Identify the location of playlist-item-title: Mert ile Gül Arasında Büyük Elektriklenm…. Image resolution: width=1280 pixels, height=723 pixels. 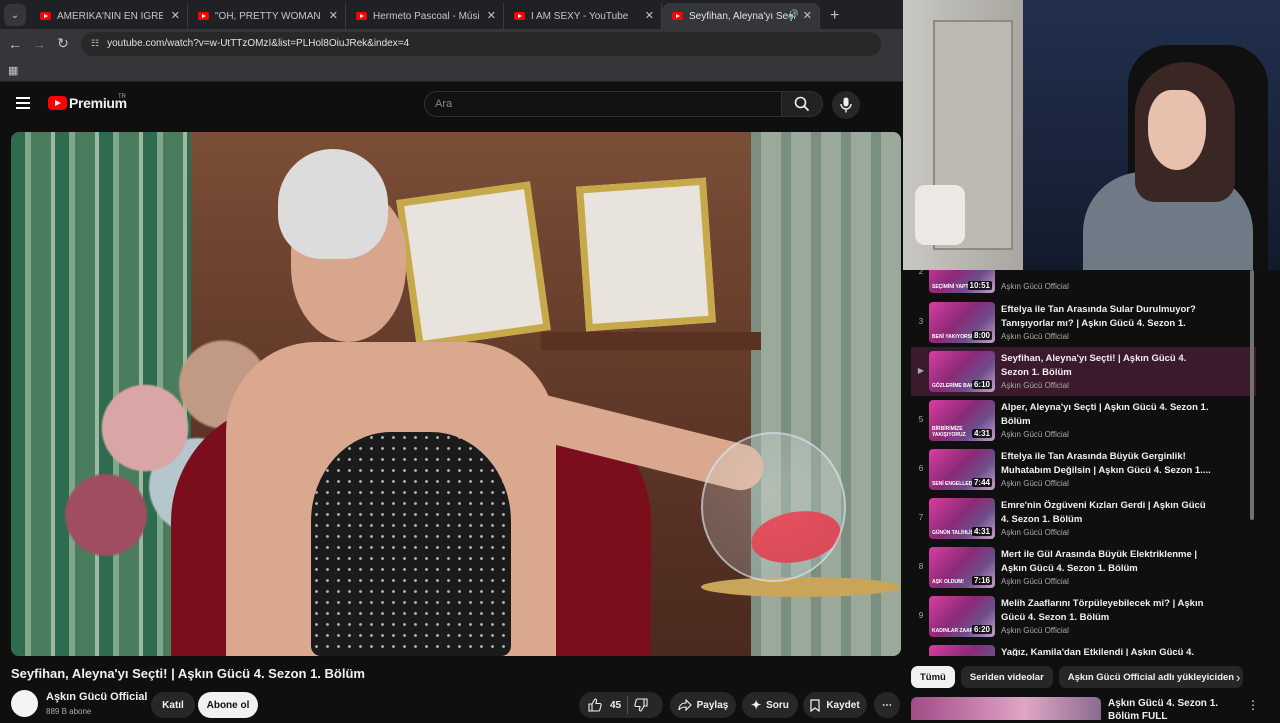
(1108, 562).